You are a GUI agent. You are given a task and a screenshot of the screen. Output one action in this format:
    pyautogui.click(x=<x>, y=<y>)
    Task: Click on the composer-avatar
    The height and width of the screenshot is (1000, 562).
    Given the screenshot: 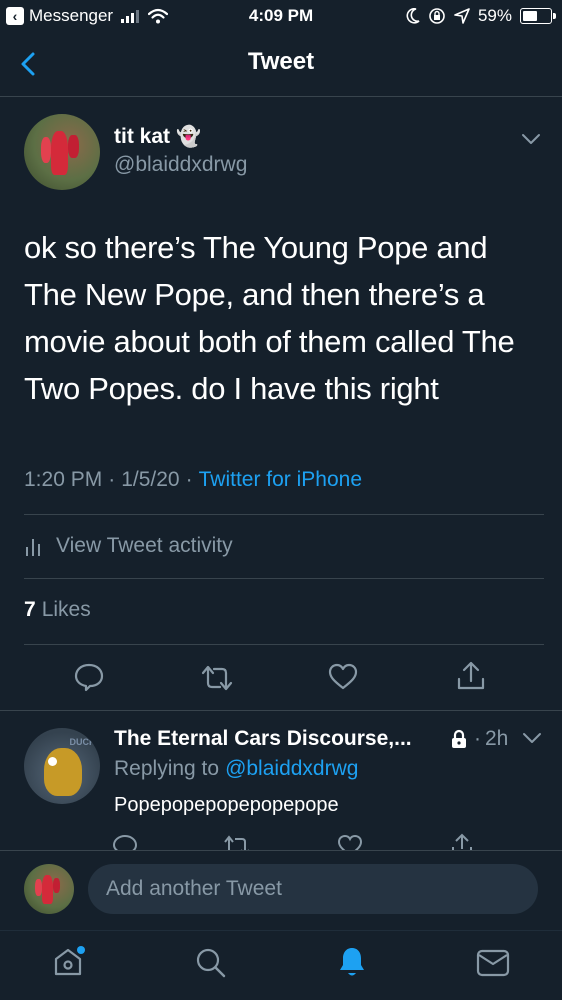 What is the action you would take?
    pyautogui.click(x=49, y=889)
    